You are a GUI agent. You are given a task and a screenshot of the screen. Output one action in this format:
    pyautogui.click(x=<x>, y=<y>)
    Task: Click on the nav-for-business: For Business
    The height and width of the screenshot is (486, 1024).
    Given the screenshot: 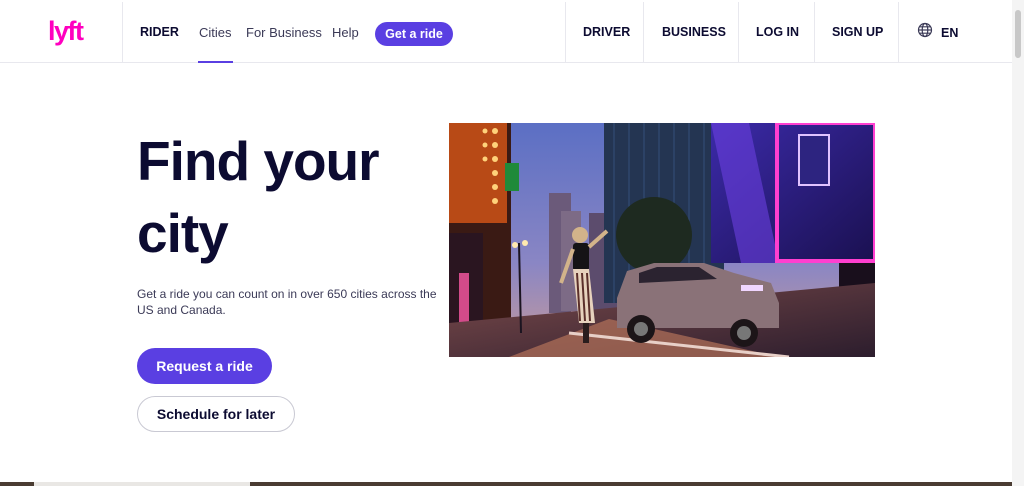 What is the action you would take?
    pyautogui.click(x=284, y=32)
    